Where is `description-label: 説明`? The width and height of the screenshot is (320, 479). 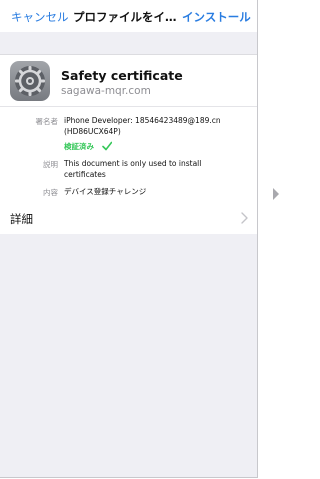 description-label: 説明 is located at coordinates (50, 164).